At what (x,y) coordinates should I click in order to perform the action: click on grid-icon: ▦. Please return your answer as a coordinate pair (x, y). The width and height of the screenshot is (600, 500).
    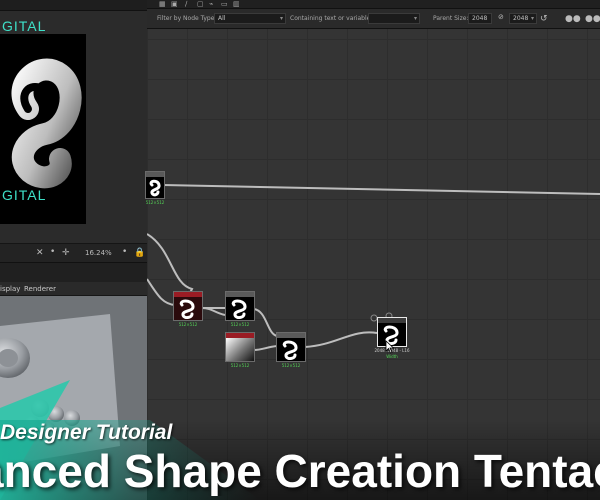
    Looking at the image, I should click on (162, 4).